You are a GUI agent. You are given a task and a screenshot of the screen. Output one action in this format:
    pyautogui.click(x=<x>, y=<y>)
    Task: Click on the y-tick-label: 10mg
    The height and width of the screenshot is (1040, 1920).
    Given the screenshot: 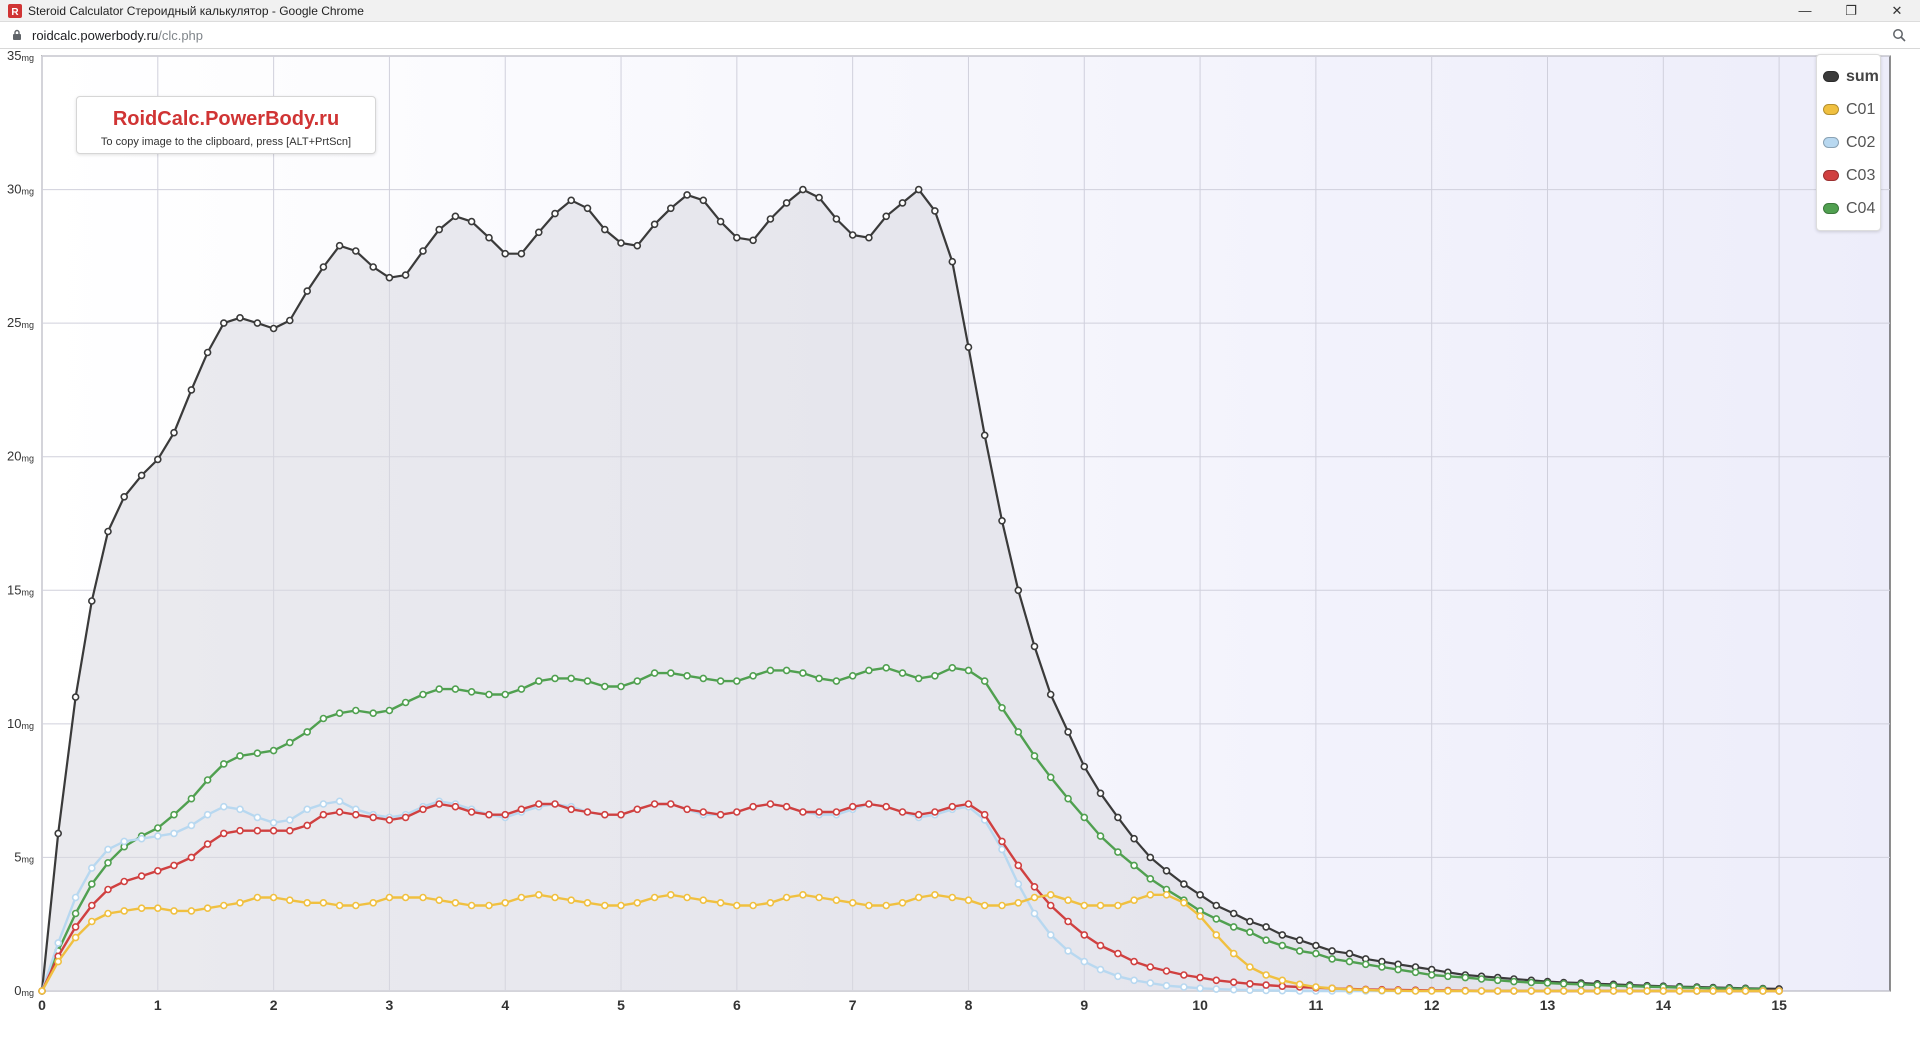 What is the action you would take?
    pyautogui.click(x=20, y=723)
    